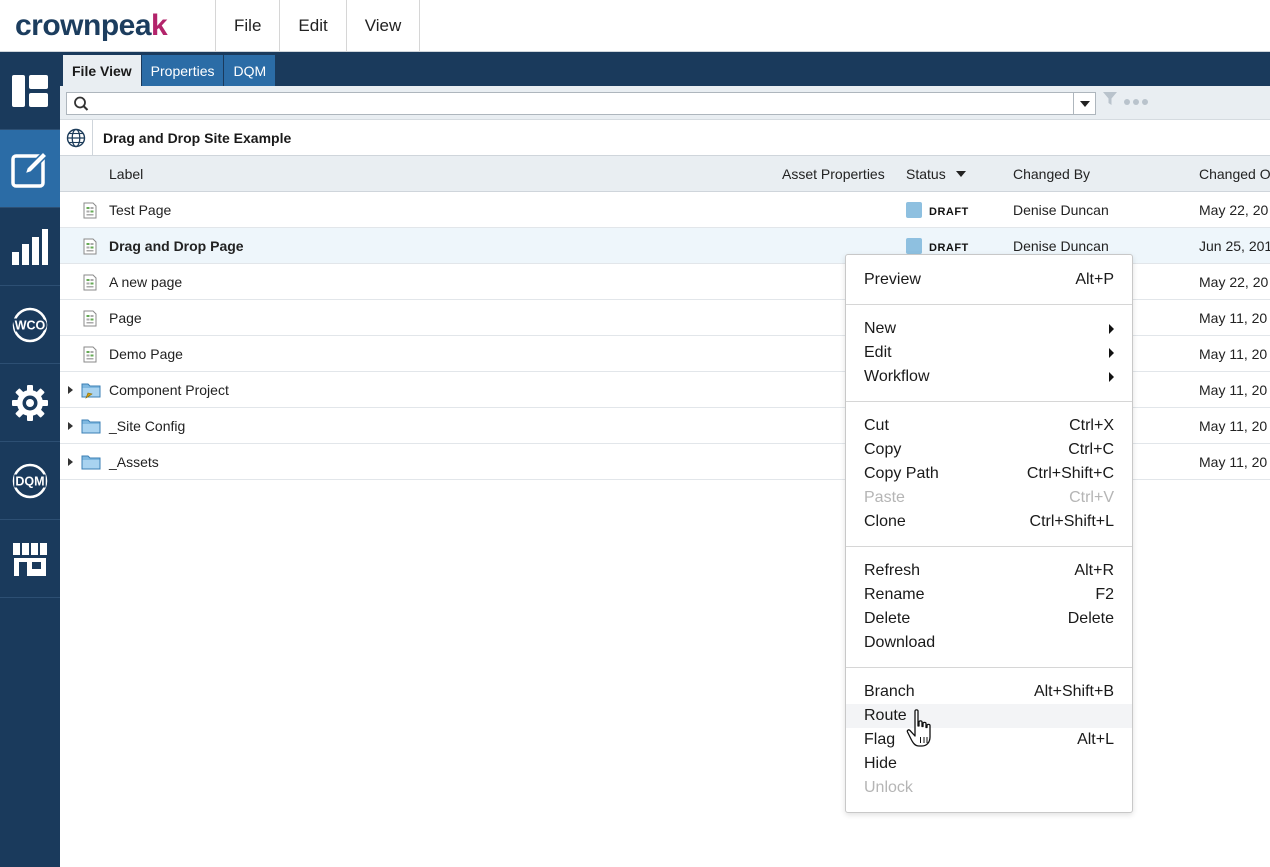 The width and height of the screenshot is (1270, 867). Describe the element at coordinates (833, 174) in the screenshot. I see `column-asset-properties: Asset Properties` at that location.